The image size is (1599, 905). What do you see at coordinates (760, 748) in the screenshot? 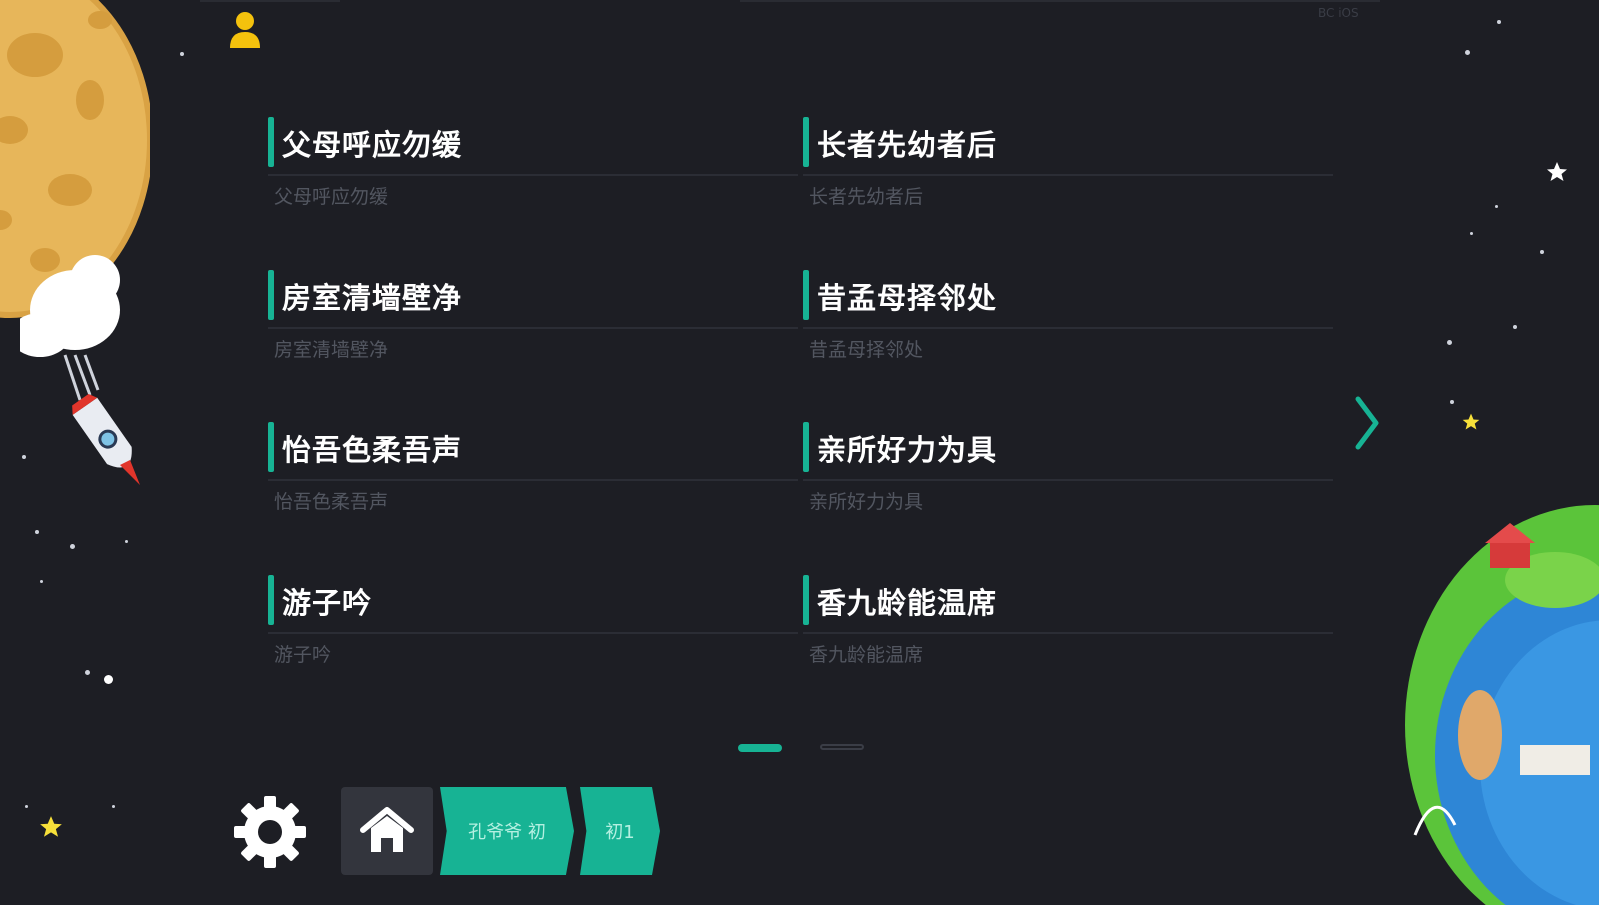
I see `page-indicator-active` at bounding box center [760, 748].